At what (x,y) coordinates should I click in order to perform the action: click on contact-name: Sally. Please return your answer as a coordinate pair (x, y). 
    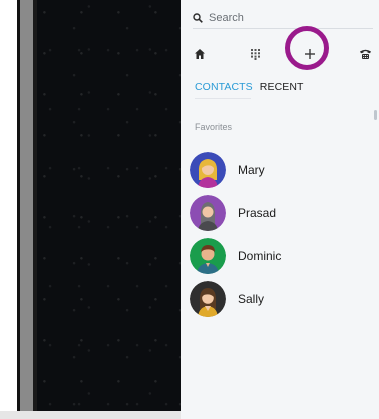
    Looking at the image, I should click on (251, 299).